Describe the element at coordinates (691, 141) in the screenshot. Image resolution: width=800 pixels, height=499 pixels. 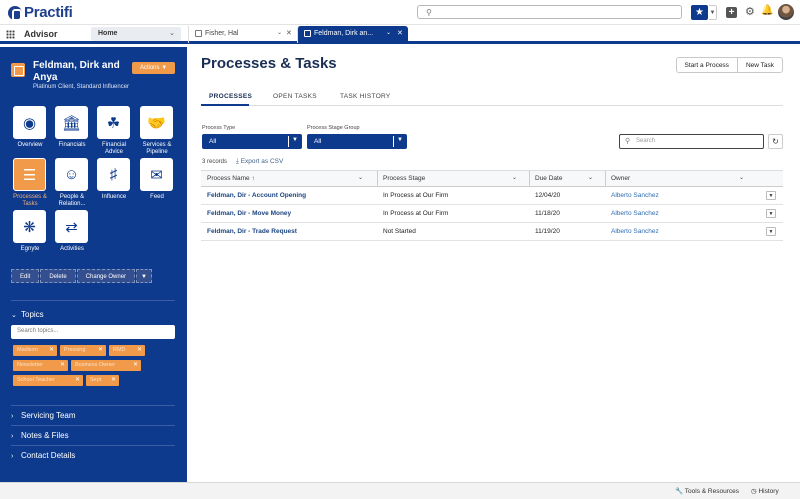
I see `table-search-input: ⚲ Search` at that location.